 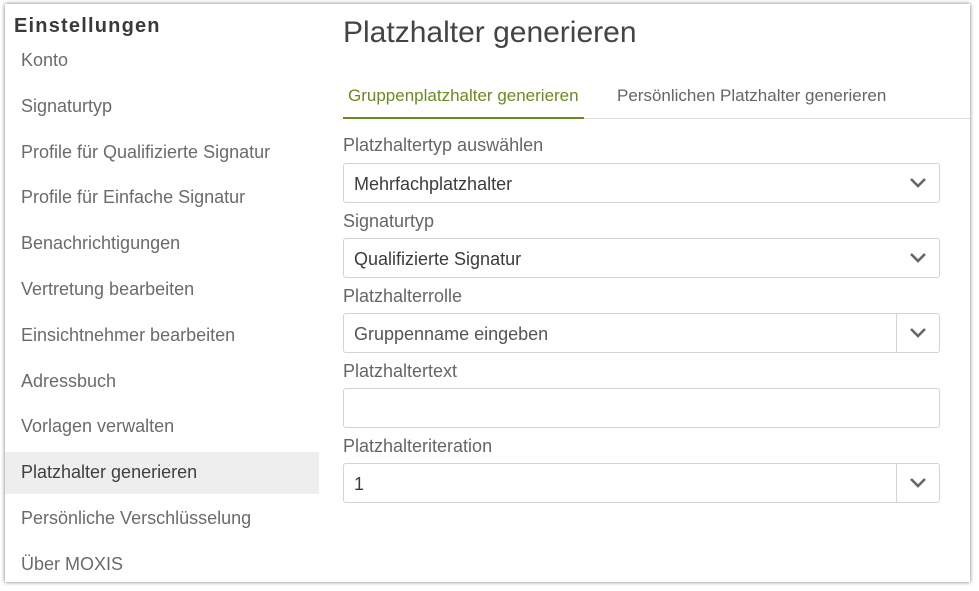 What do you see at coordinates (162, 519) in the screenshot?
I see `sidebar-item-encryption: Persönliche Verschlüsselung` at bounding box center [162, 519].